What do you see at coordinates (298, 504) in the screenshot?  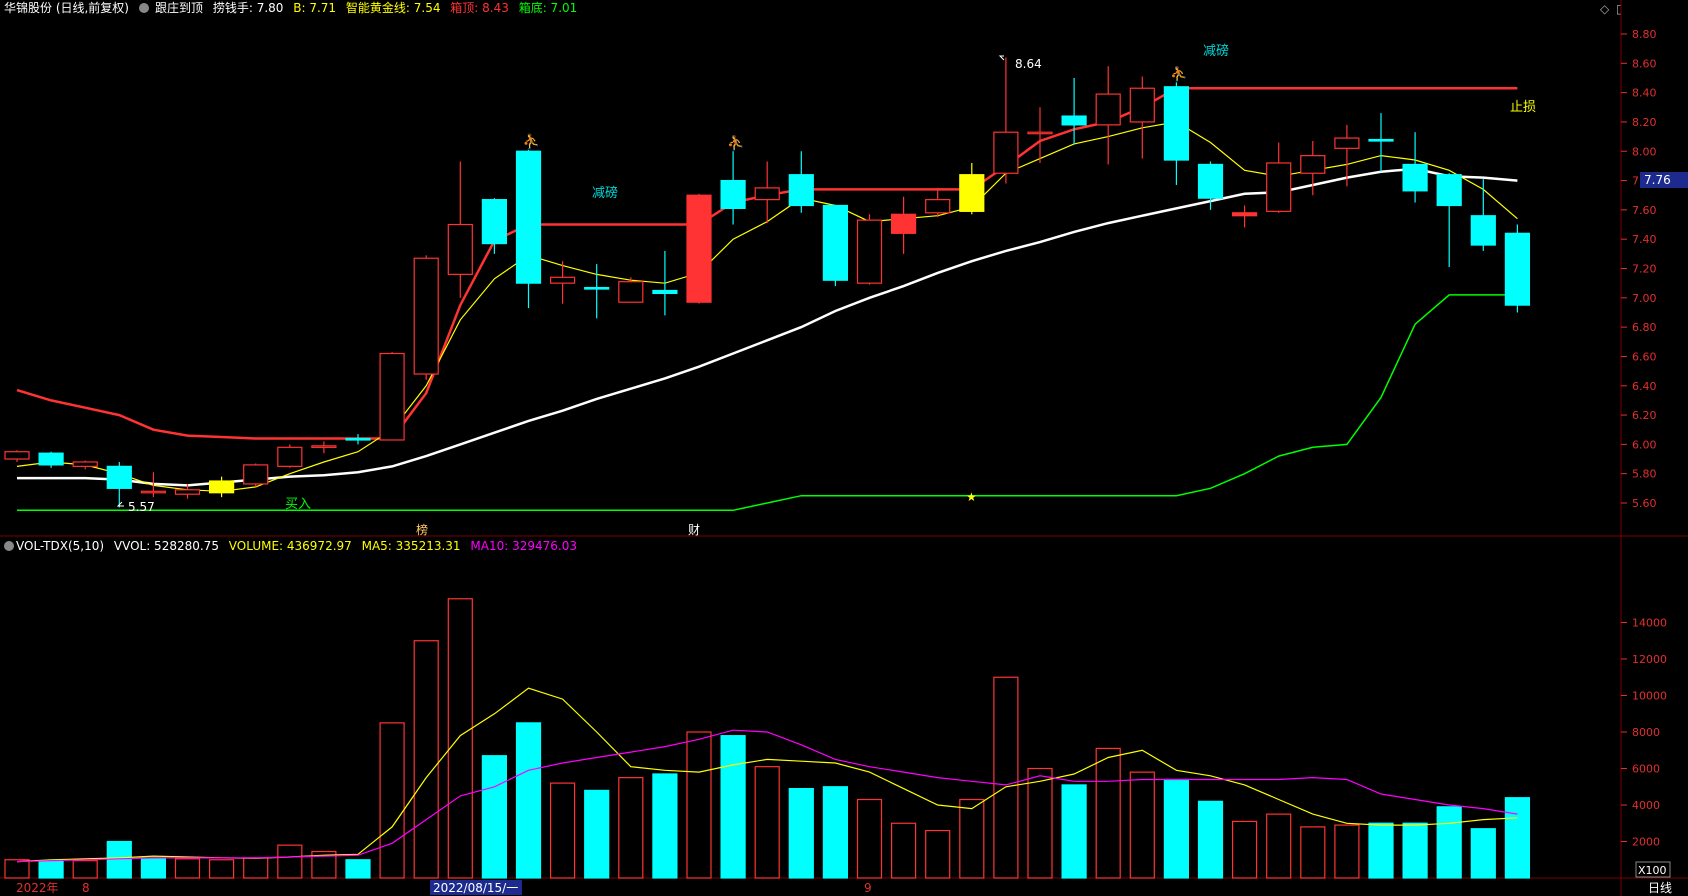 I see `buy-label: 买入` at bounding box center [298, 504].